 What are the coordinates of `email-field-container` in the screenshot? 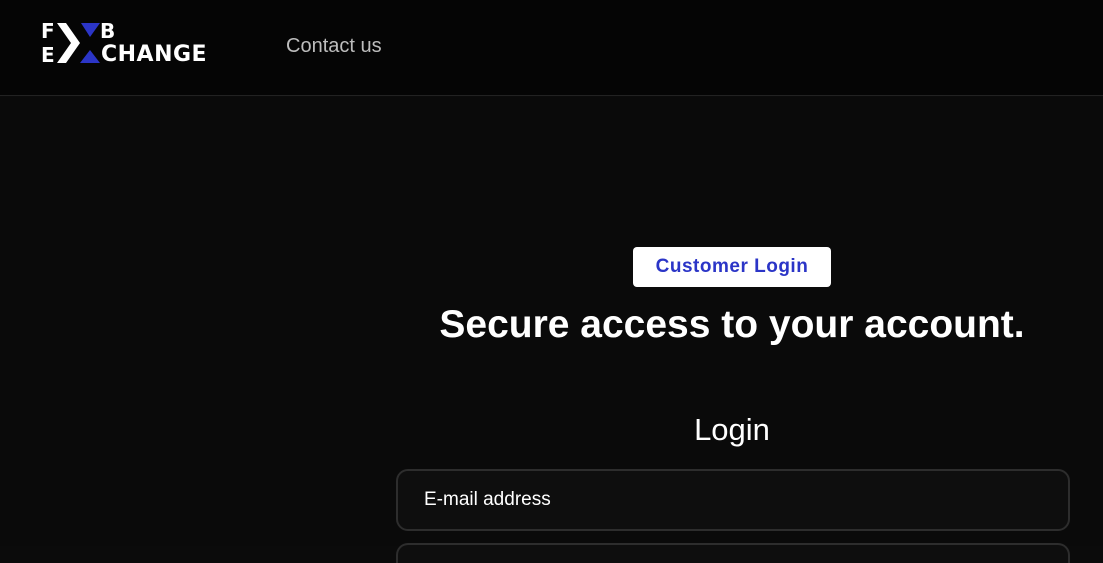 It's located at (733, 500).